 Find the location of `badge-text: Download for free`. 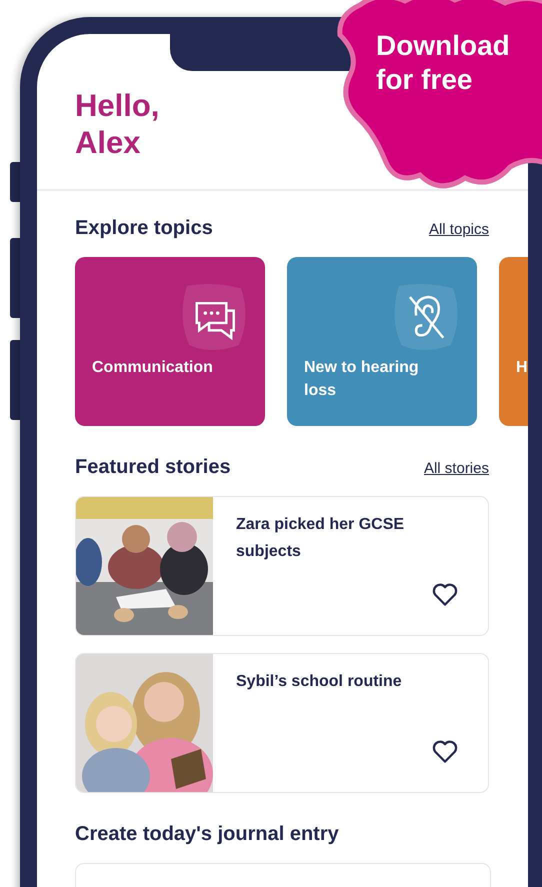

badge-text: Download for free is located at coordinates (443, 63).